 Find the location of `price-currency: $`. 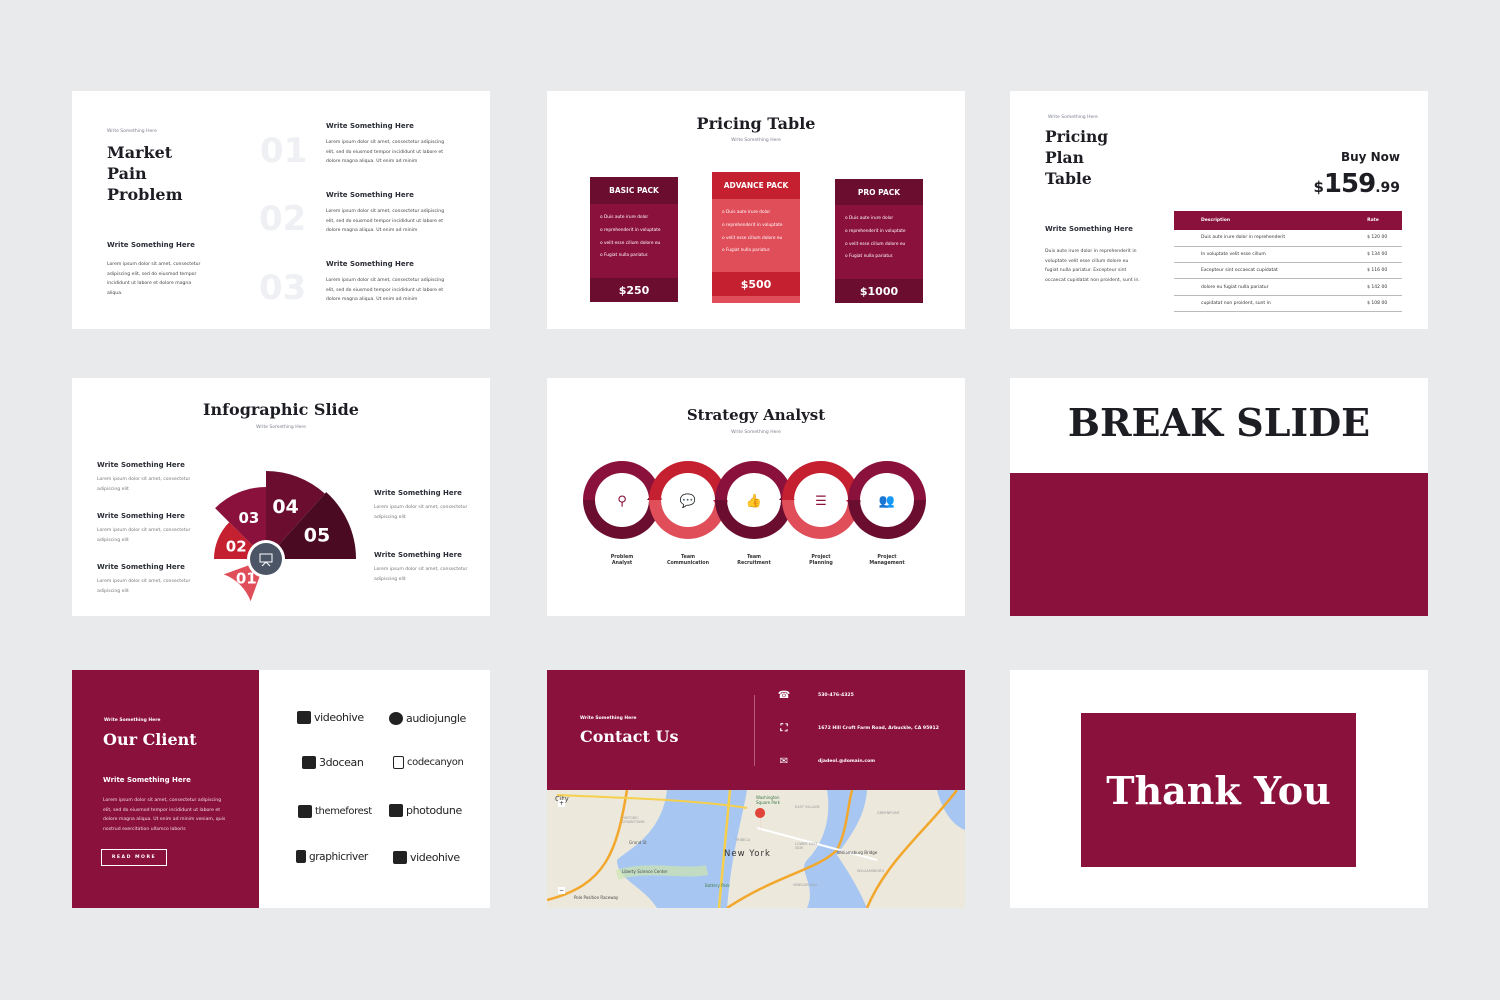

price-currency: $ is located at coordinates (1318, 187).